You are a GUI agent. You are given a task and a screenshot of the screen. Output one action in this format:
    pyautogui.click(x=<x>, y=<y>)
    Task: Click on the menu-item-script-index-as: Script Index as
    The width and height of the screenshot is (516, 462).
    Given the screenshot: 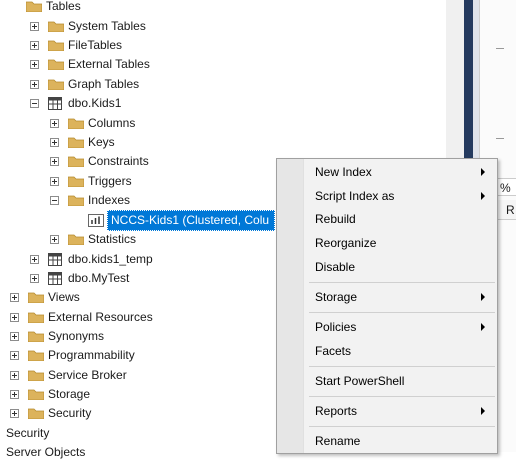 What is the action you would take?
    pyautogui.click(x=354, y=196)
    